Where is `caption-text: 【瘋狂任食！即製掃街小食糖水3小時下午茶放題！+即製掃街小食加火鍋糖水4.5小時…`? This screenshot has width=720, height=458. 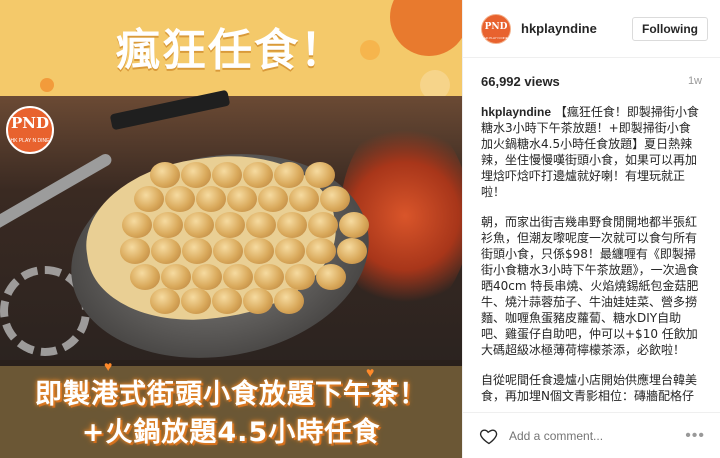 caption-text: 【瘋狂任食！即製掃街小食糖水3小時下午茶放題！+即製掃街小食加火鍋糖水4.5小時… is located at coordinates (590, 152).